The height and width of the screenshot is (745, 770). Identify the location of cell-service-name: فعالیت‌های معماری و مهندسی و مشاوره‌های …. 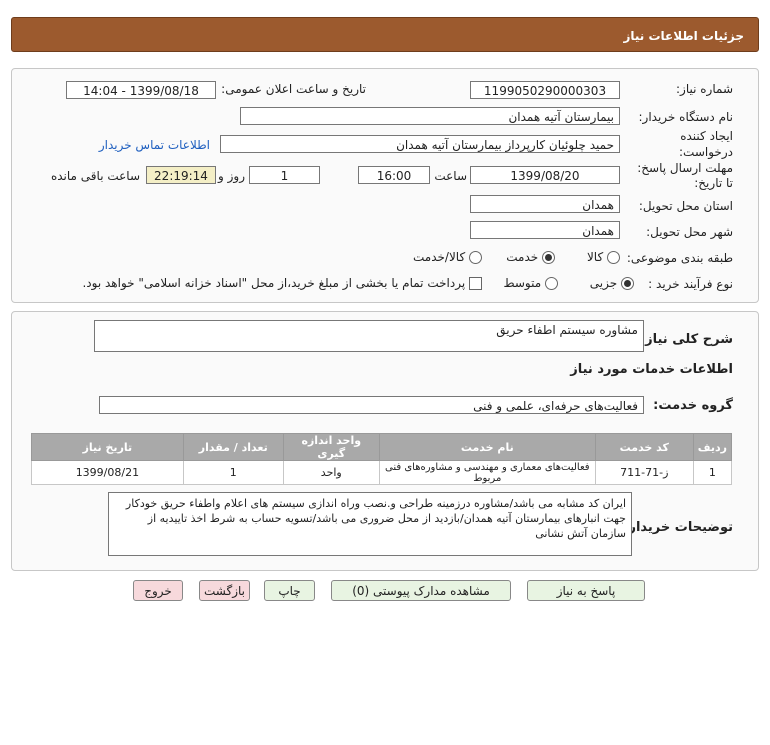
(487, 472).